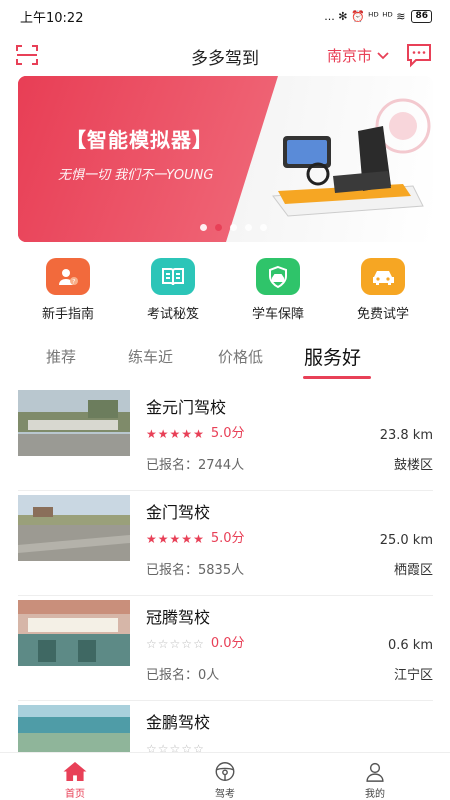 The image size is (450, 800). I want to click on quick-nav-label: 考试秘笈, so click(172, 314).